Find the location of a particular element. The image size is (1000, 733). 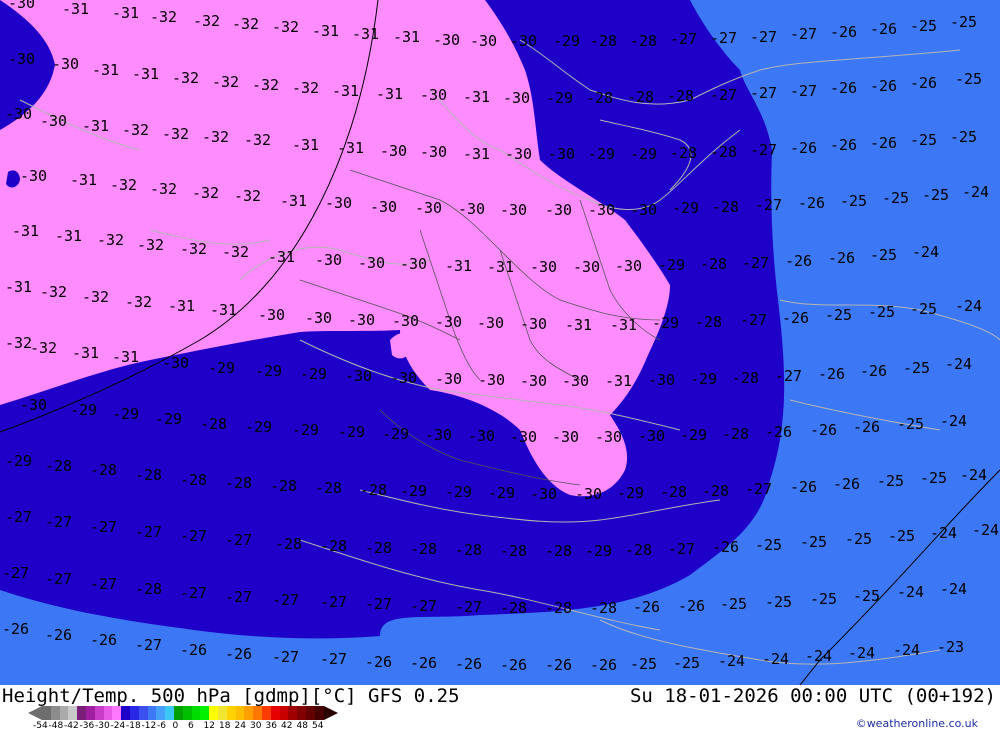

scale-tick: 42 is located at coordinates (287, 726).